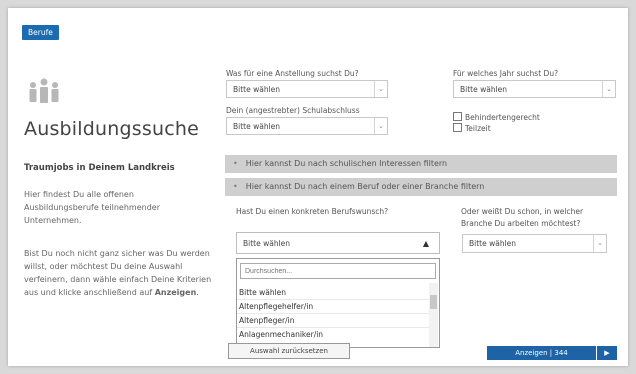 This screenshot has width=636, height=374. Describe the element at coordinates (257, 126) in the screenshot. I see `schulabschluss-value: Bitte wählen` at that location.